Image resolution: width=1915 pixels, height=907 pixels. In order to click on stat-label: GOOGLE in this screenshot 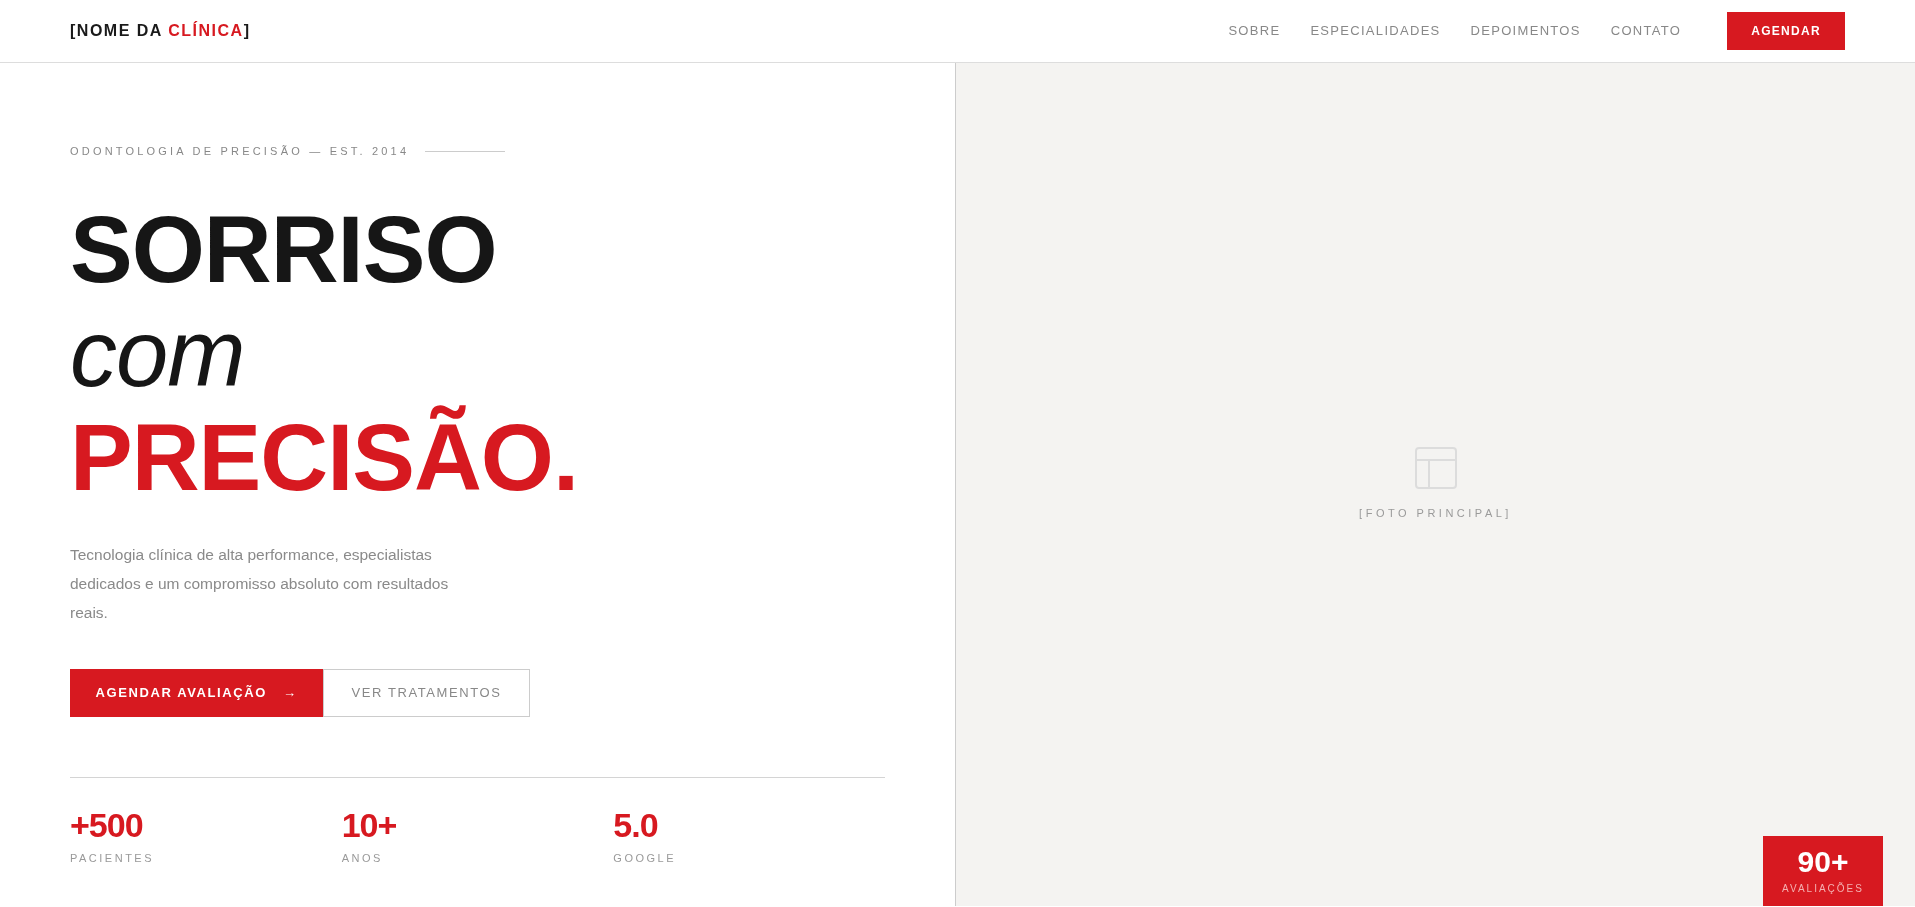, I will do `click(645, 858)`.